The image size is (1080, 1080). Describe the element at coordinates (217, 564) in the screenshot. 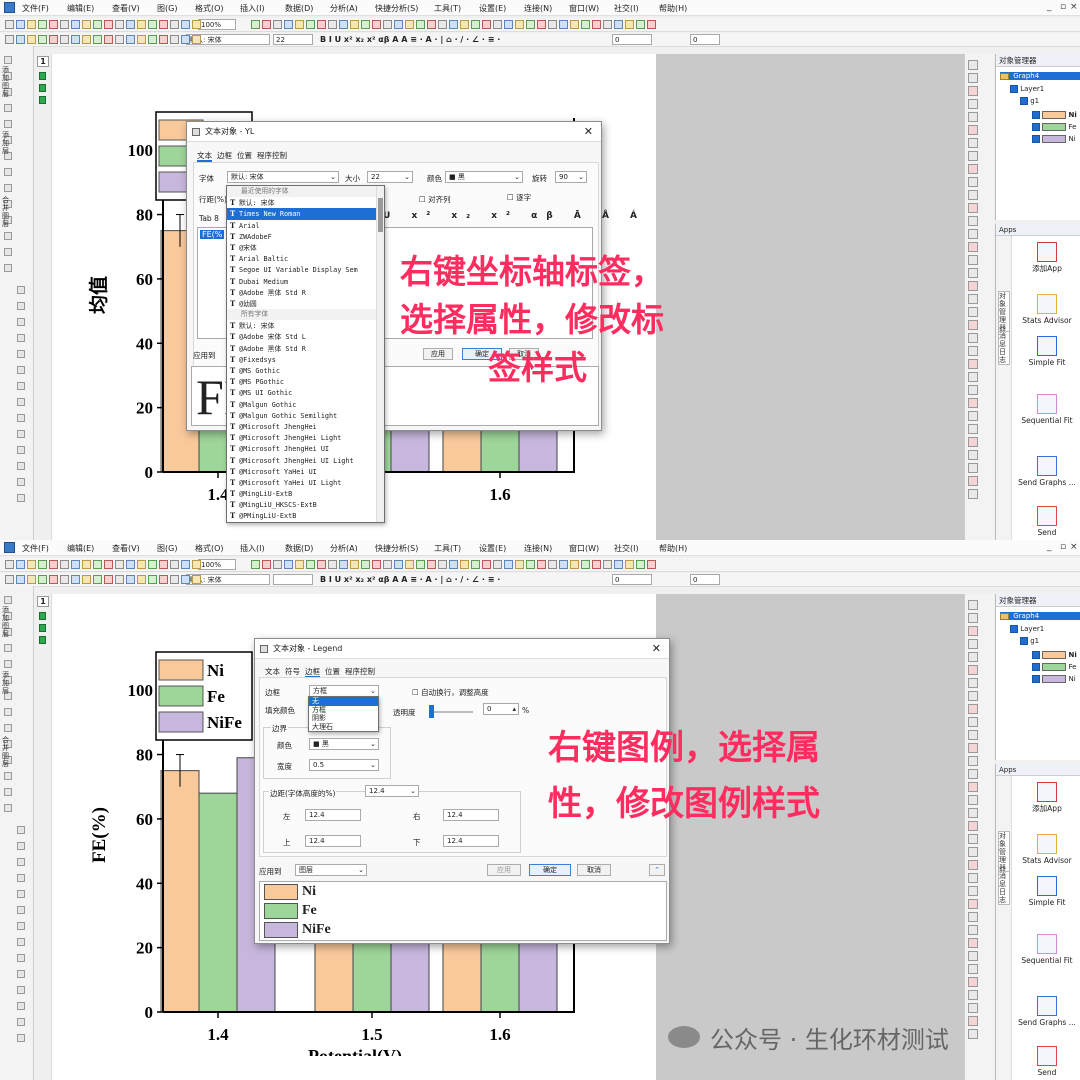

I see `zoom-combo: 100%` at that location.